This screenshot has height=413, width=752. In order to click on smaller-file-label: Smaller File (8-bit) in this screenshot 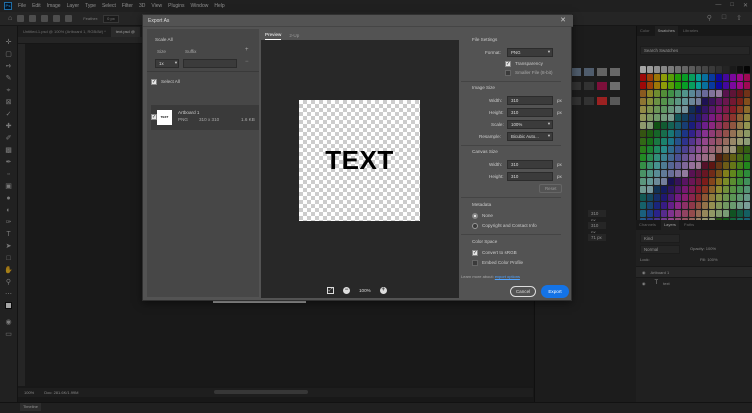, I will do `click(534, 72)`.